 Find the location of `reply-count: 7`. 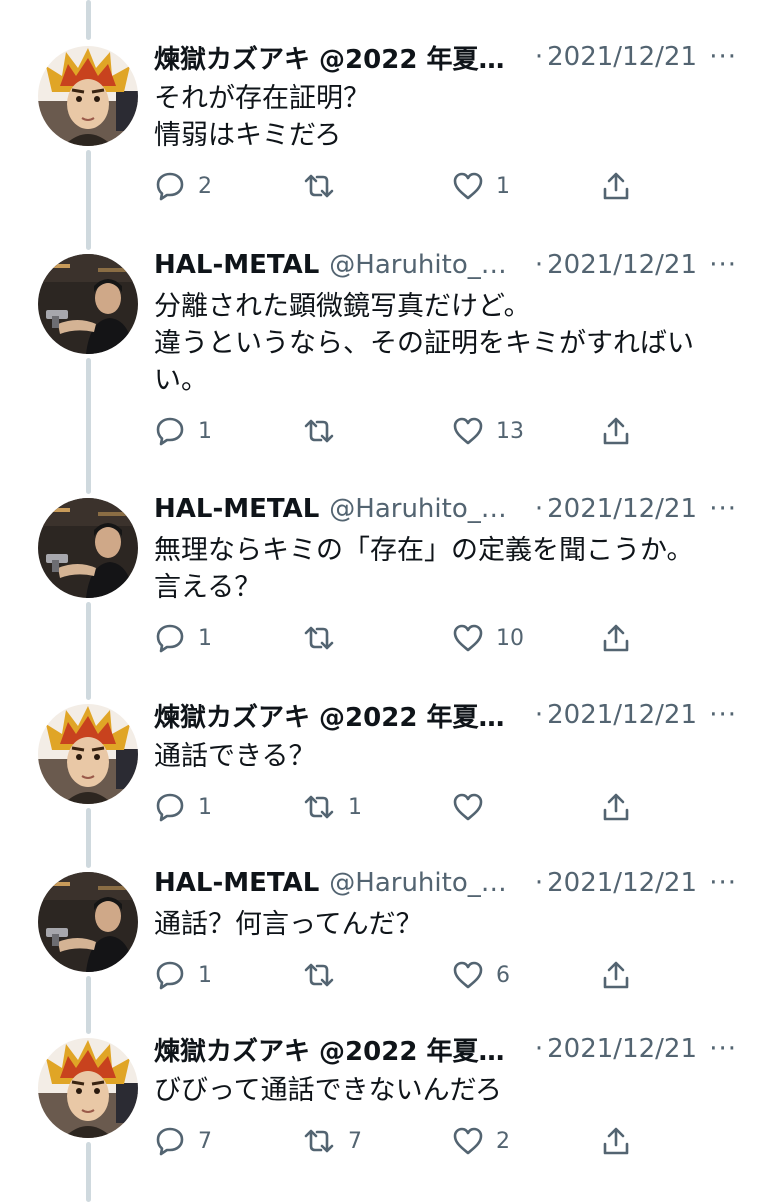

reply-count: 7 is located at coordinates (205, 1141).